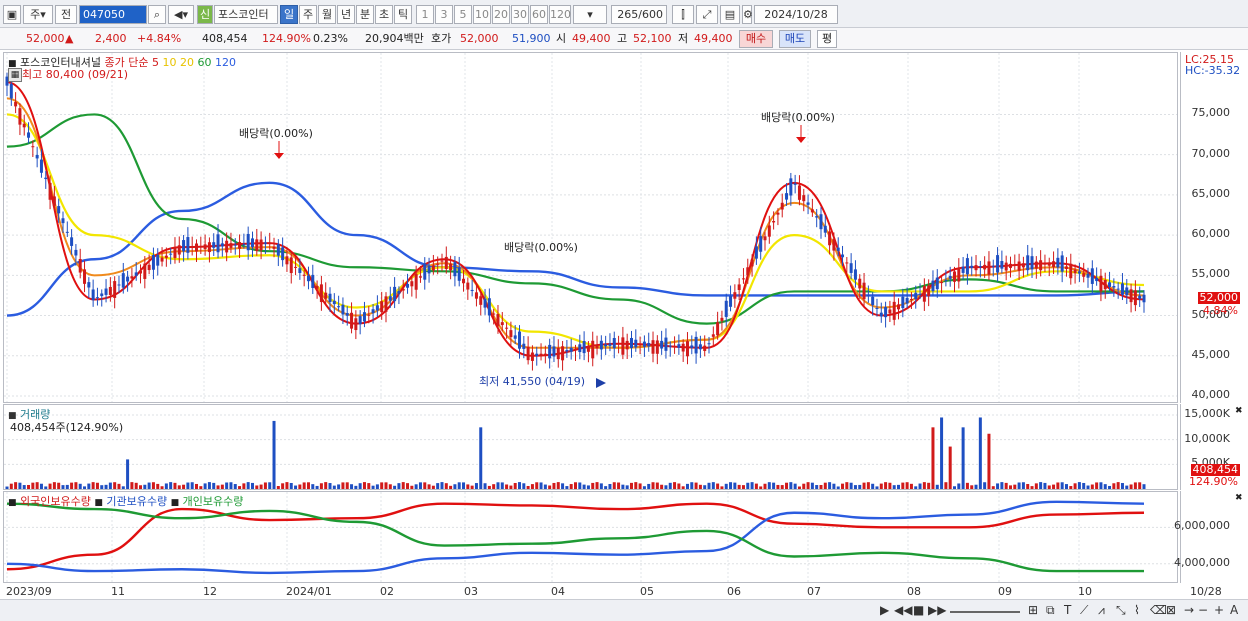  What do you see at coordinates (1137, 610) in the screenshot?
I see `fan-tool-icon: ⌇` at bounding box center [1137, 610].